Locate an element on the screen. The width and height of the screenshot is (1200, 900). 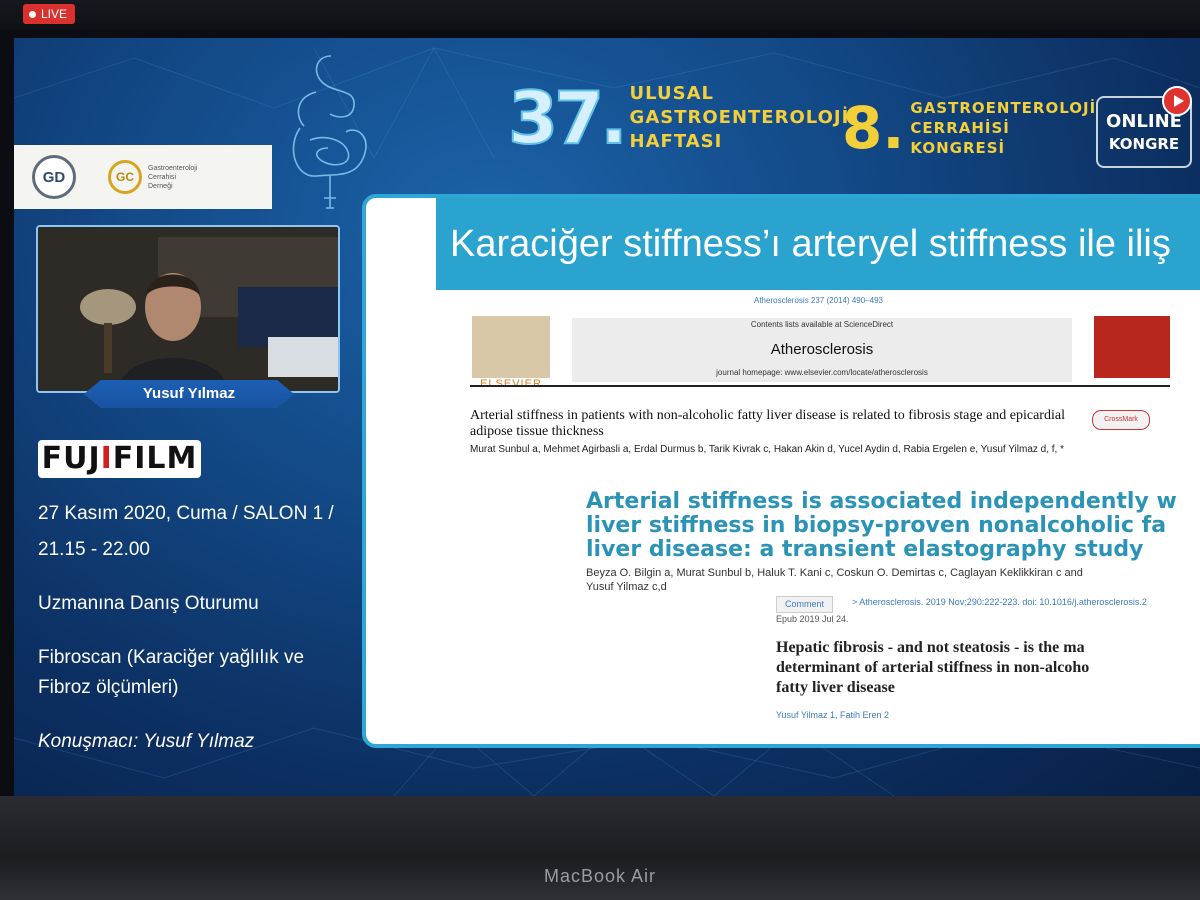
congress-37-title: ULUSAL GASTROENTEROLOJİ HAFTASI is located at coordinates (740, 118).